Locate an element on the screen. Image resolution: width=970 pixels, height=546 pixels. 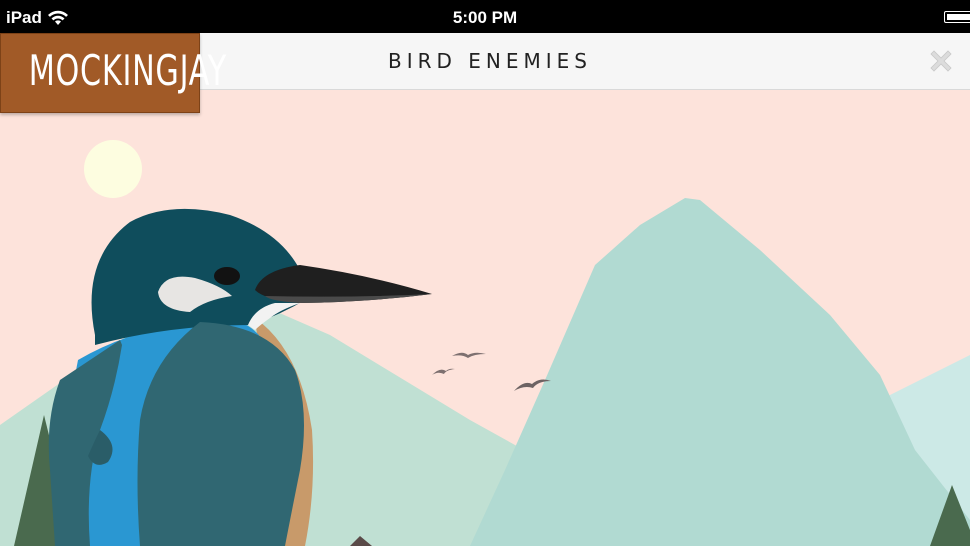
brand-name: MOCKINGJAY is located at coordinates (127, 70).